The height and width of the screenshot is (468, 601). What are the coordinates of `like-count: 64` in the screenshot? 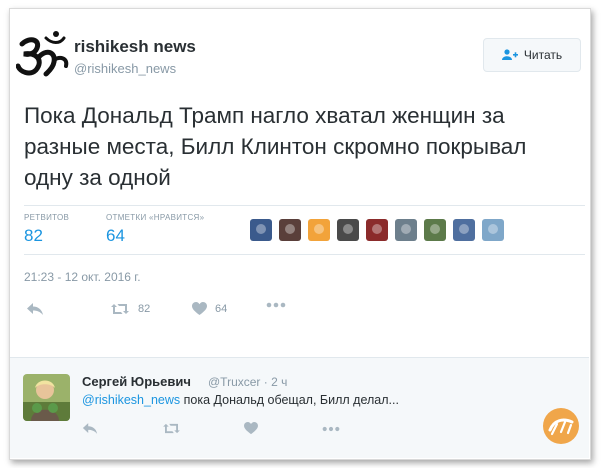 It's located at (221, 309).